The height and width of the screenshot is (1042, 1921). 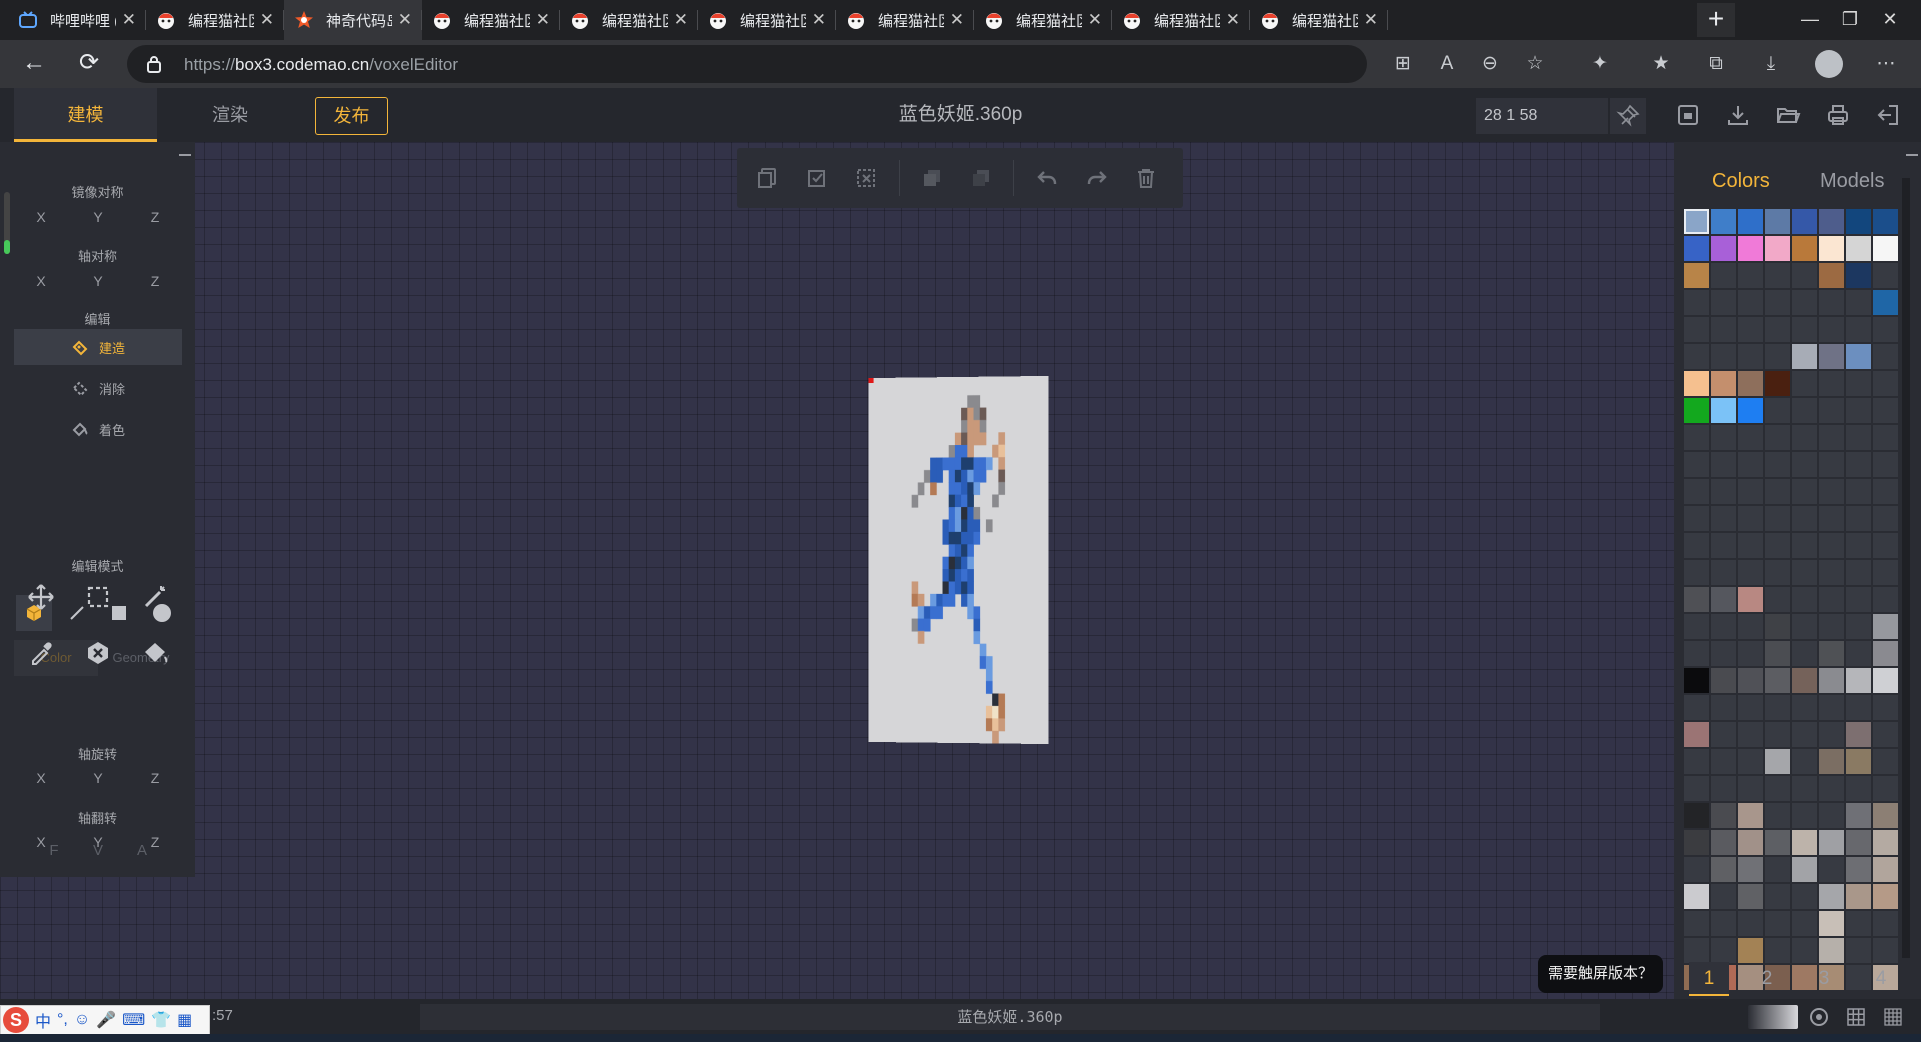 I want to click on tab-close-icon: ✕, so click(x=129, y=20).